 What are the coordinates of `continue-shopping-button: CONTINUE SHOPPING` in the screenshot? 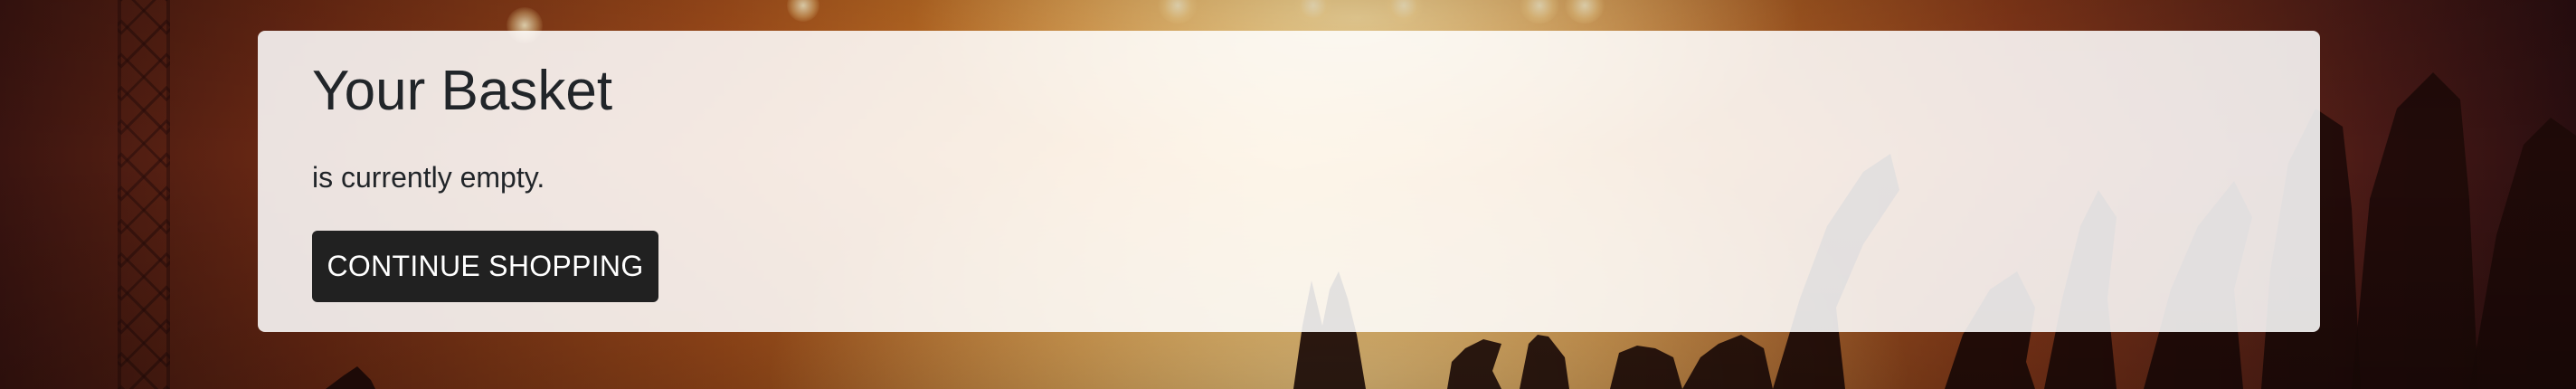 It's located at (485, 266).